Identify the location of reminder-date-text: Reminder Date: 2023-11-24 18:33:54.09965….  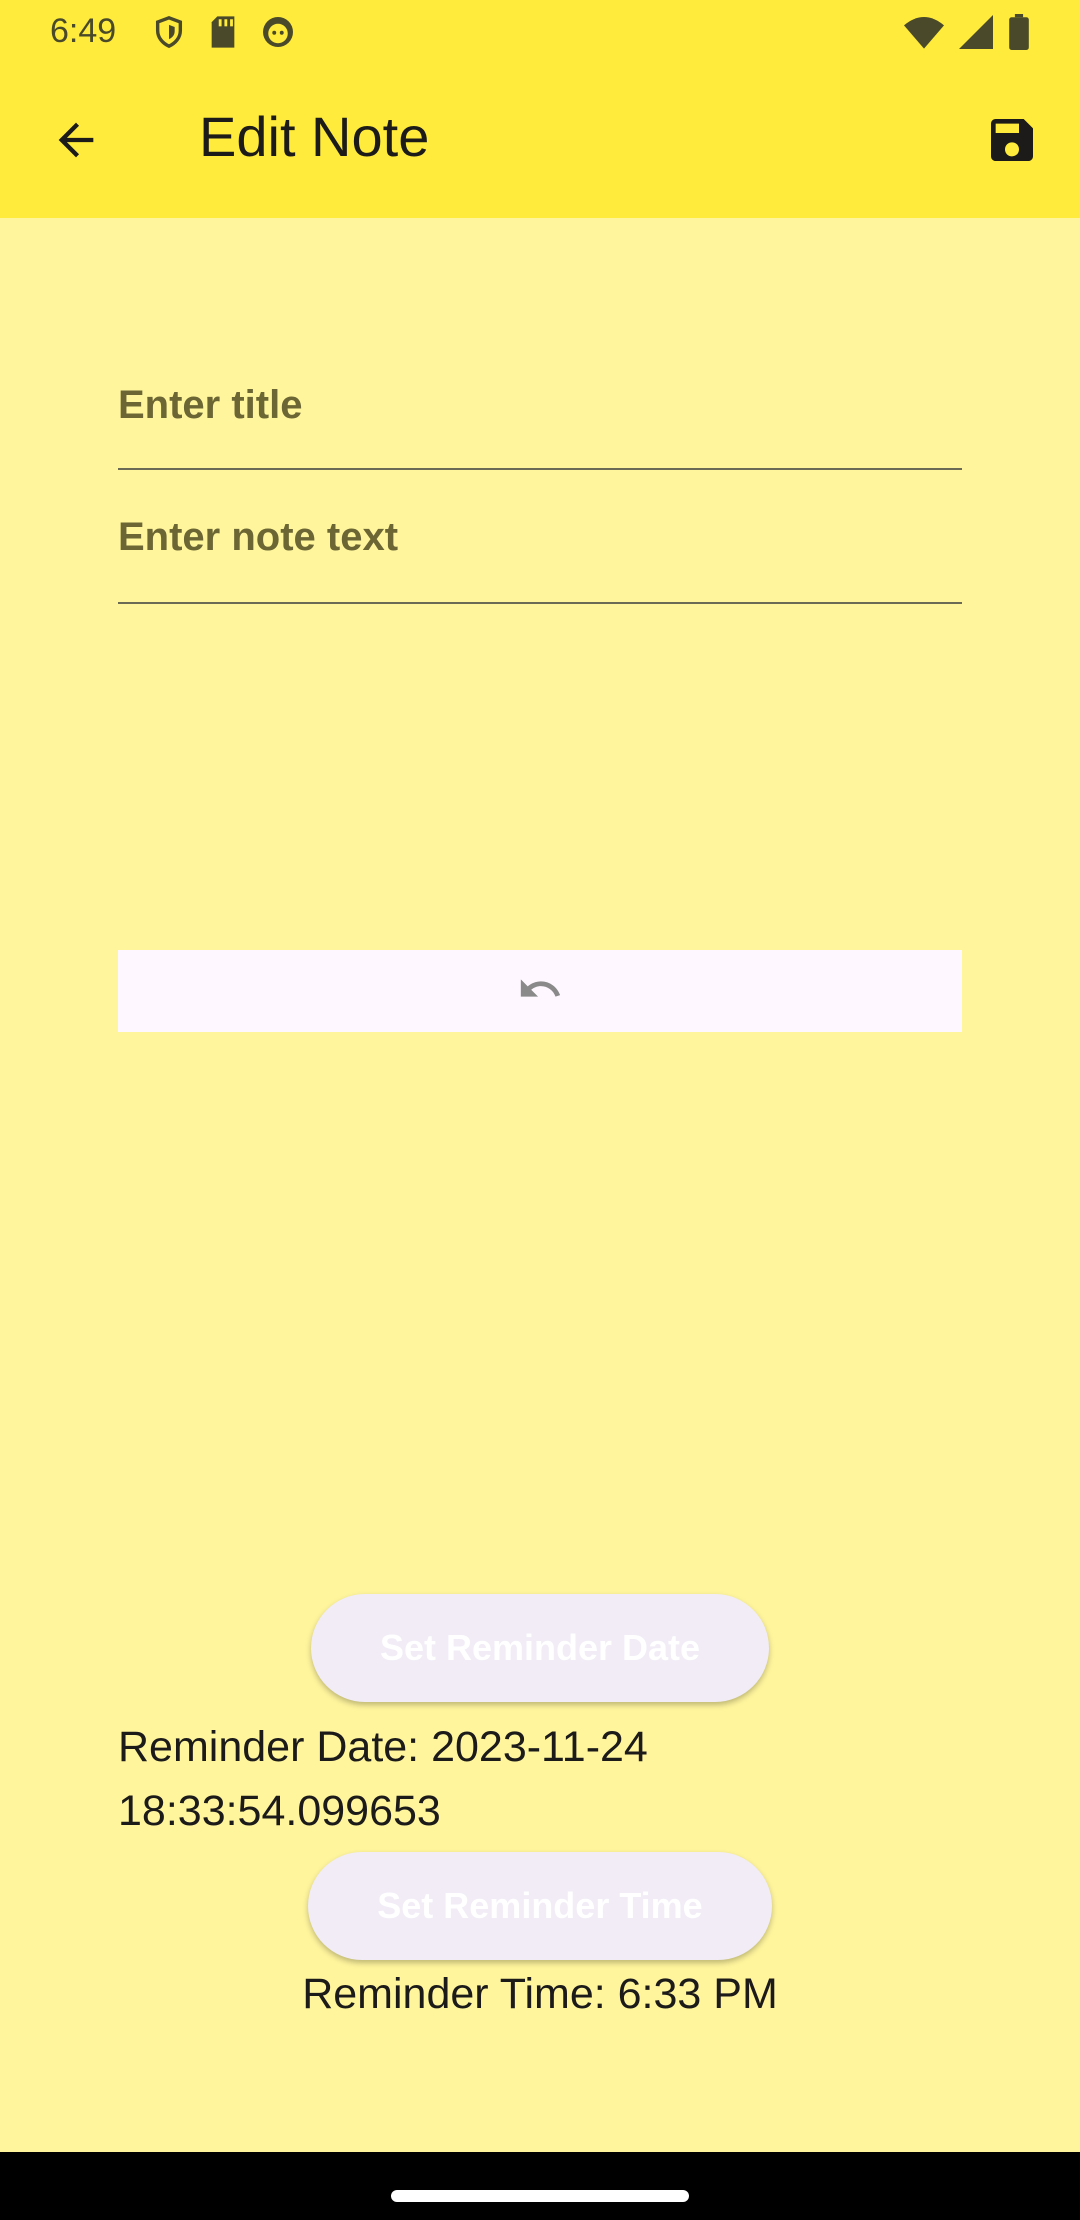
(383, 1779).